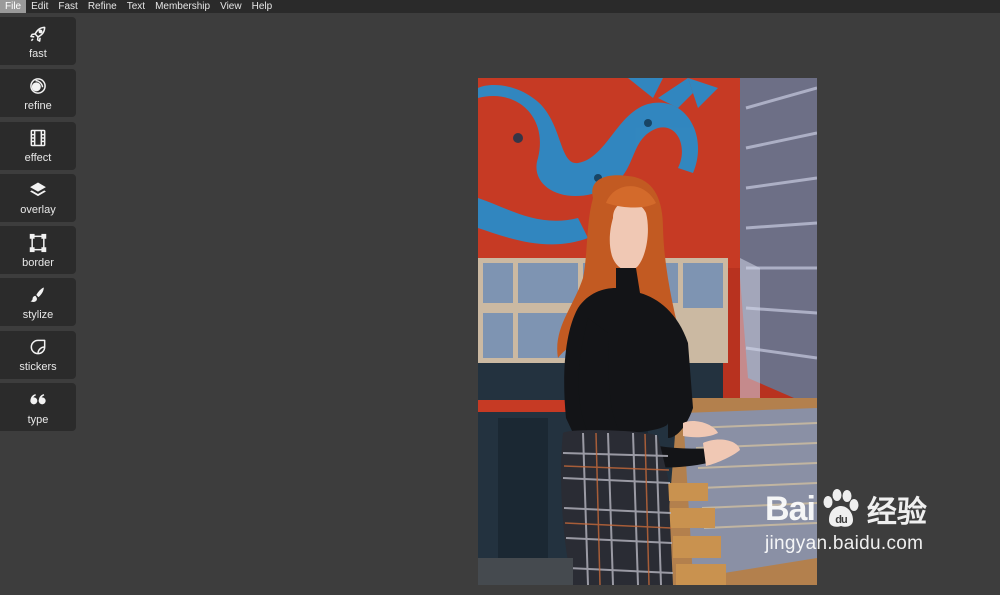 The width and height of the screenshot is (1000, 595). I want to click on tool-type-button: type, so click(38, 407).